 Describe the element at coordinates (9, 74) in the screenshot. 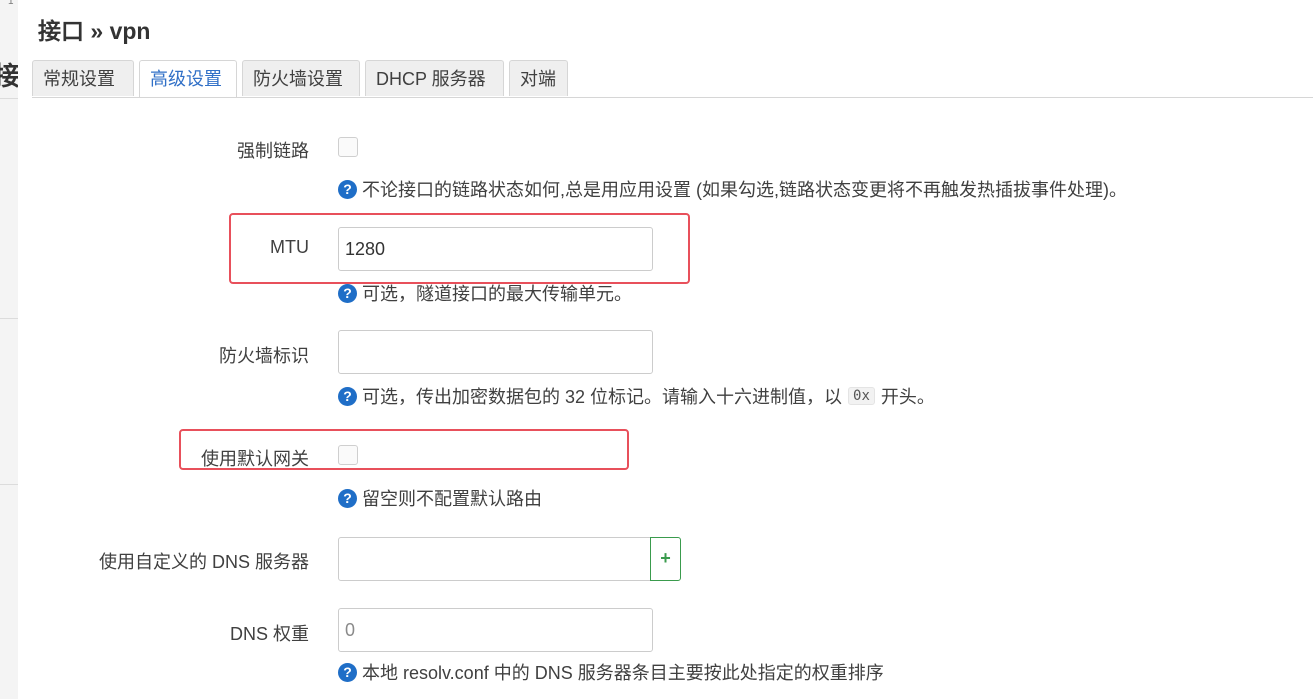

I see `background-page-title-fragment: 接` at that location.